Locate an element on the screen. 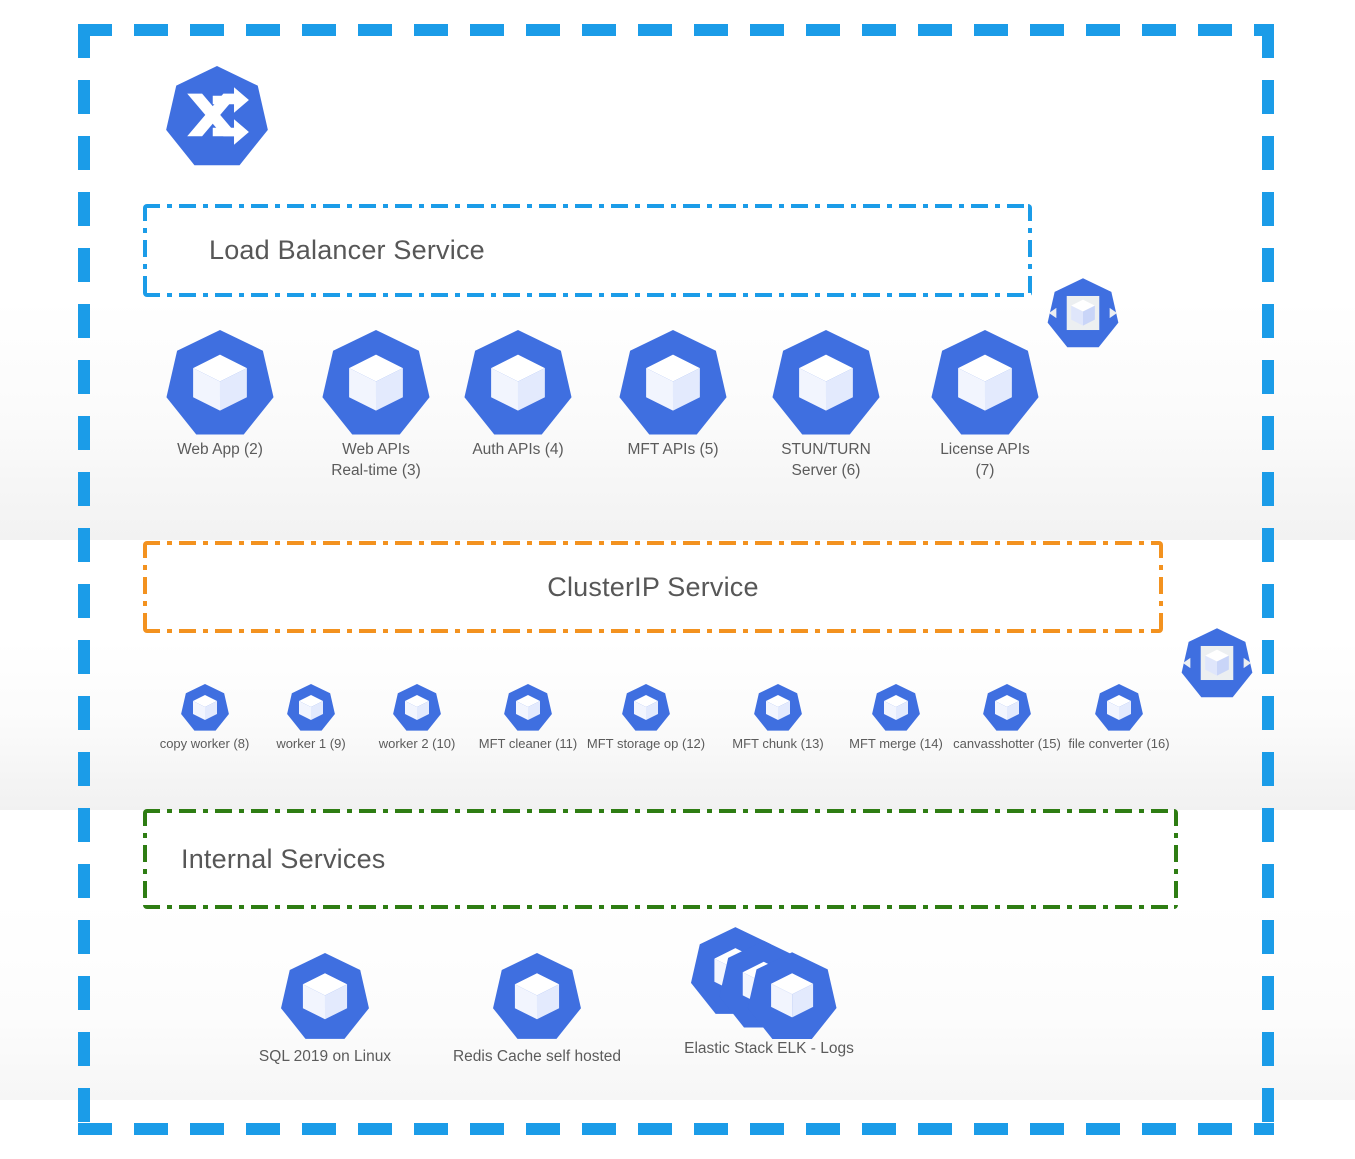 The height and width of the screenshot is (1159, 1355). pod-label: worker 2 (10) is located at coordinates (417, 743).